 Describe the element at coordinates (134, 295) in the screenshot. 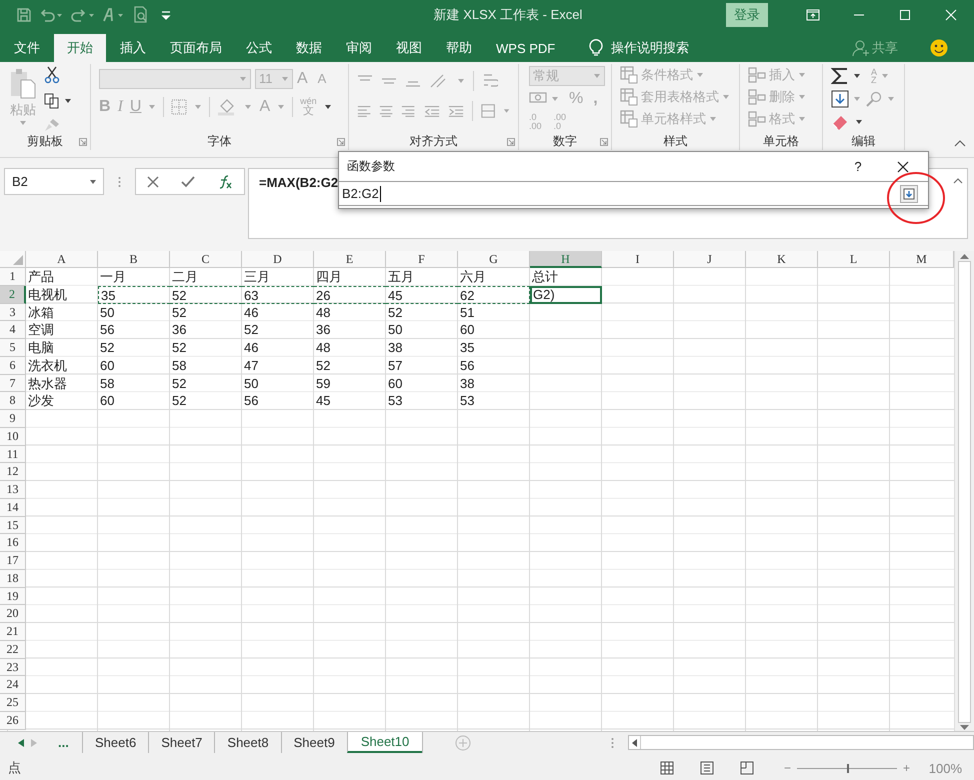

I see `table-cell: 35` at that location.